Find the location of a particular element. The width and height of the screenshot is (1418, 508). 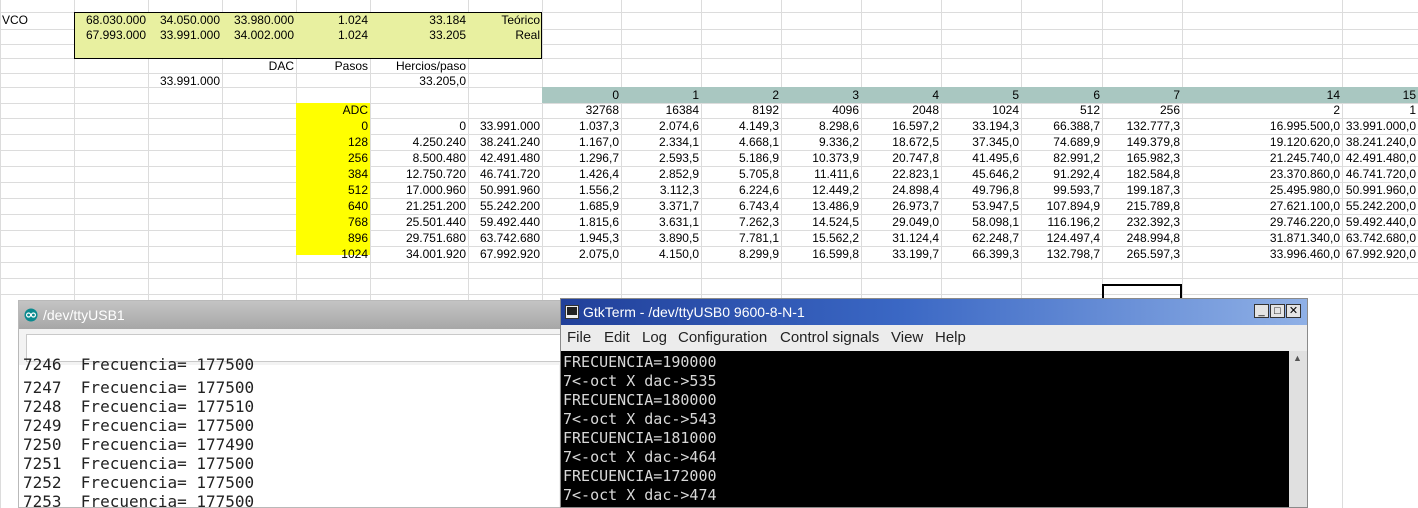

menu-configuration: Configuration is located at coordinates (722, 338).